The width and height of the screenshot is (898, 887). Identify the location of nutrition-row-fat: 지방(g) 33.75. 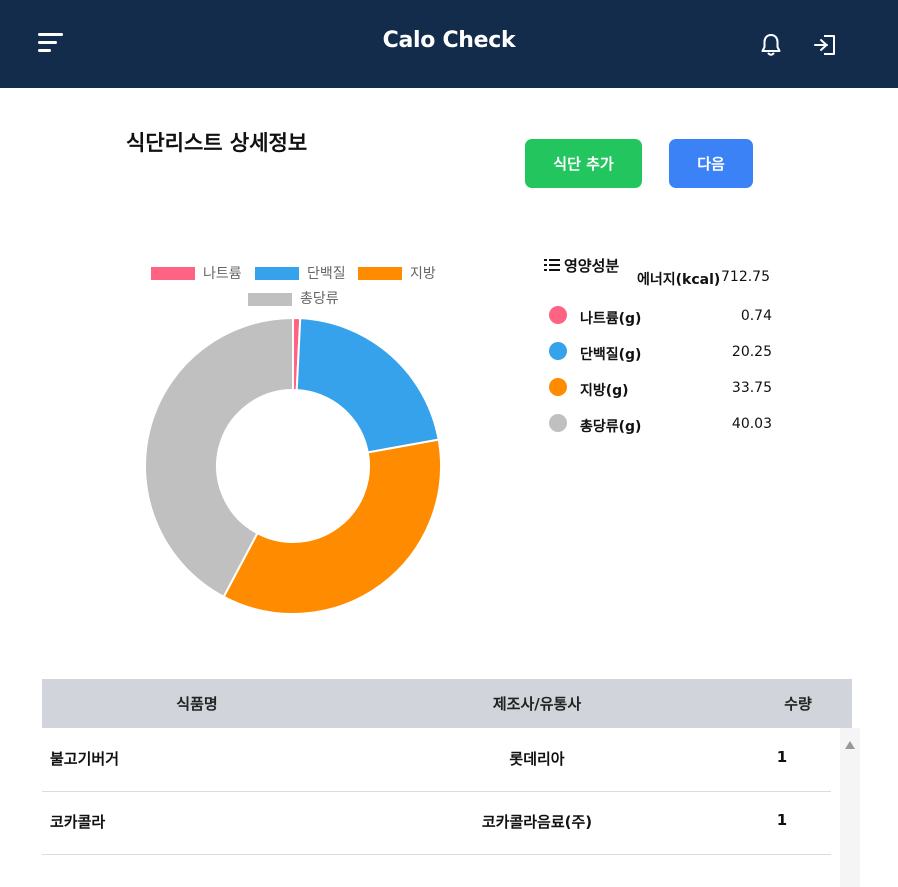
(660, 389).